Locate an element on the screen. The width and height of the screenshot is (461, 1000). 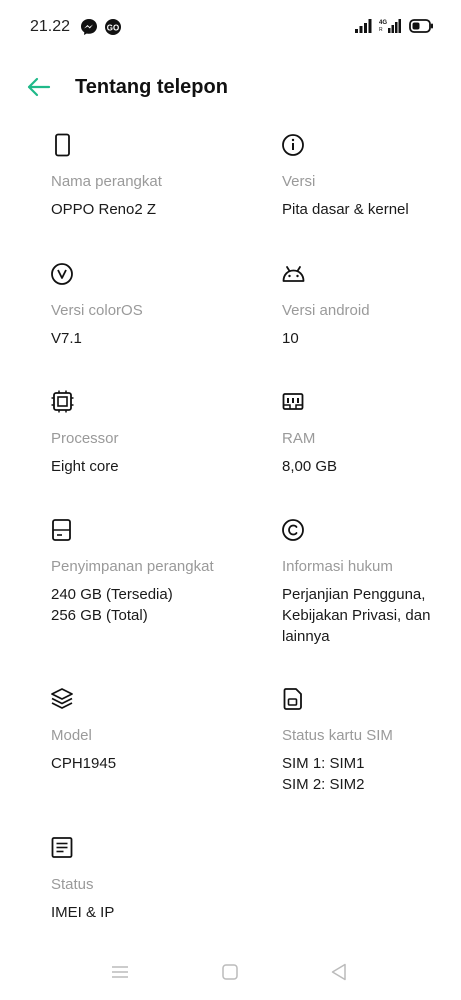
legal-line-3: lainnya is located at coordinates (306, 636).